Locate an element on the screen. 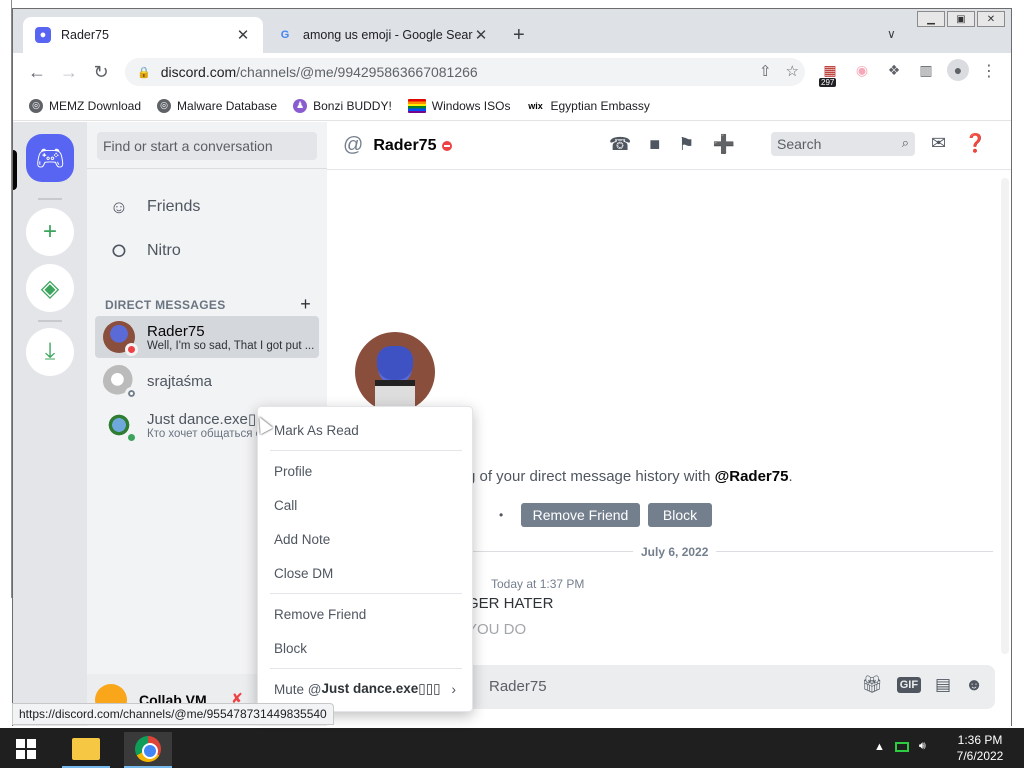 Image resolution: width=1024 pixels, height=768 pixels. emoji-icon: ☻ is located at coordinates (974, 685).